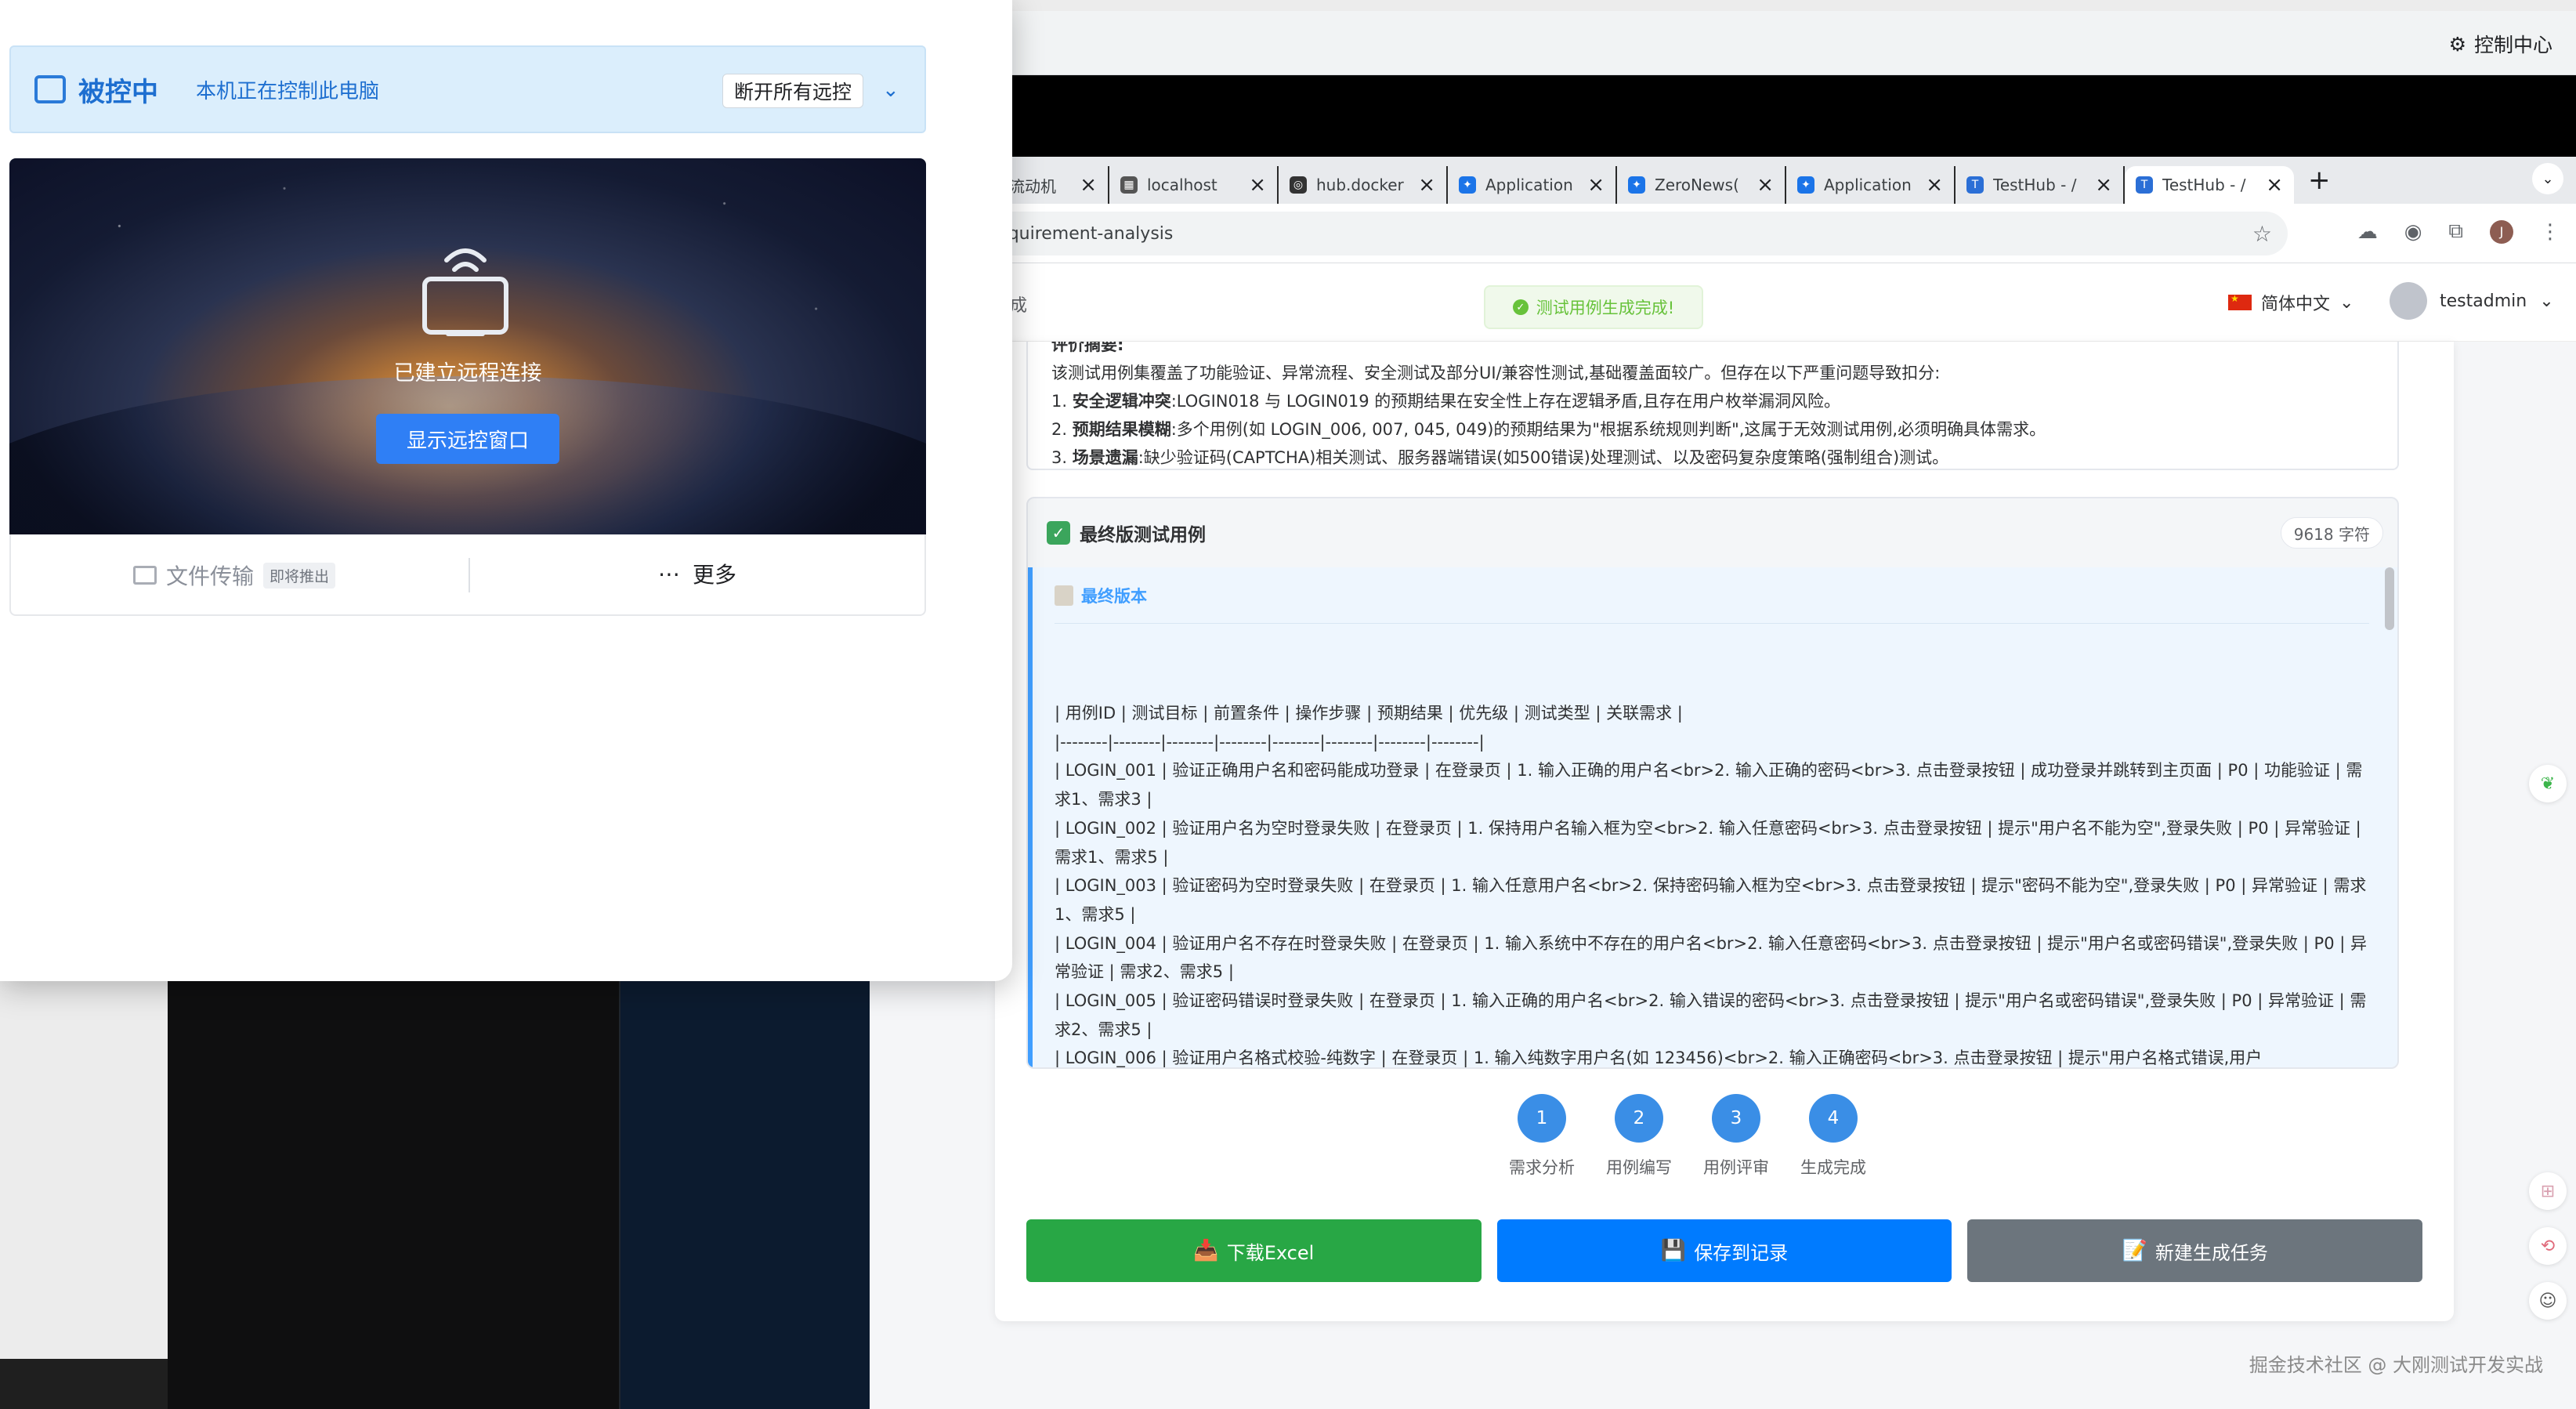 The height and width of the screenshot is (1409, 2576). What do you see at coordinates (84, 1384) in the screenshot?
I see `desktop-dock-strip` at bounding box center [84, 1384].